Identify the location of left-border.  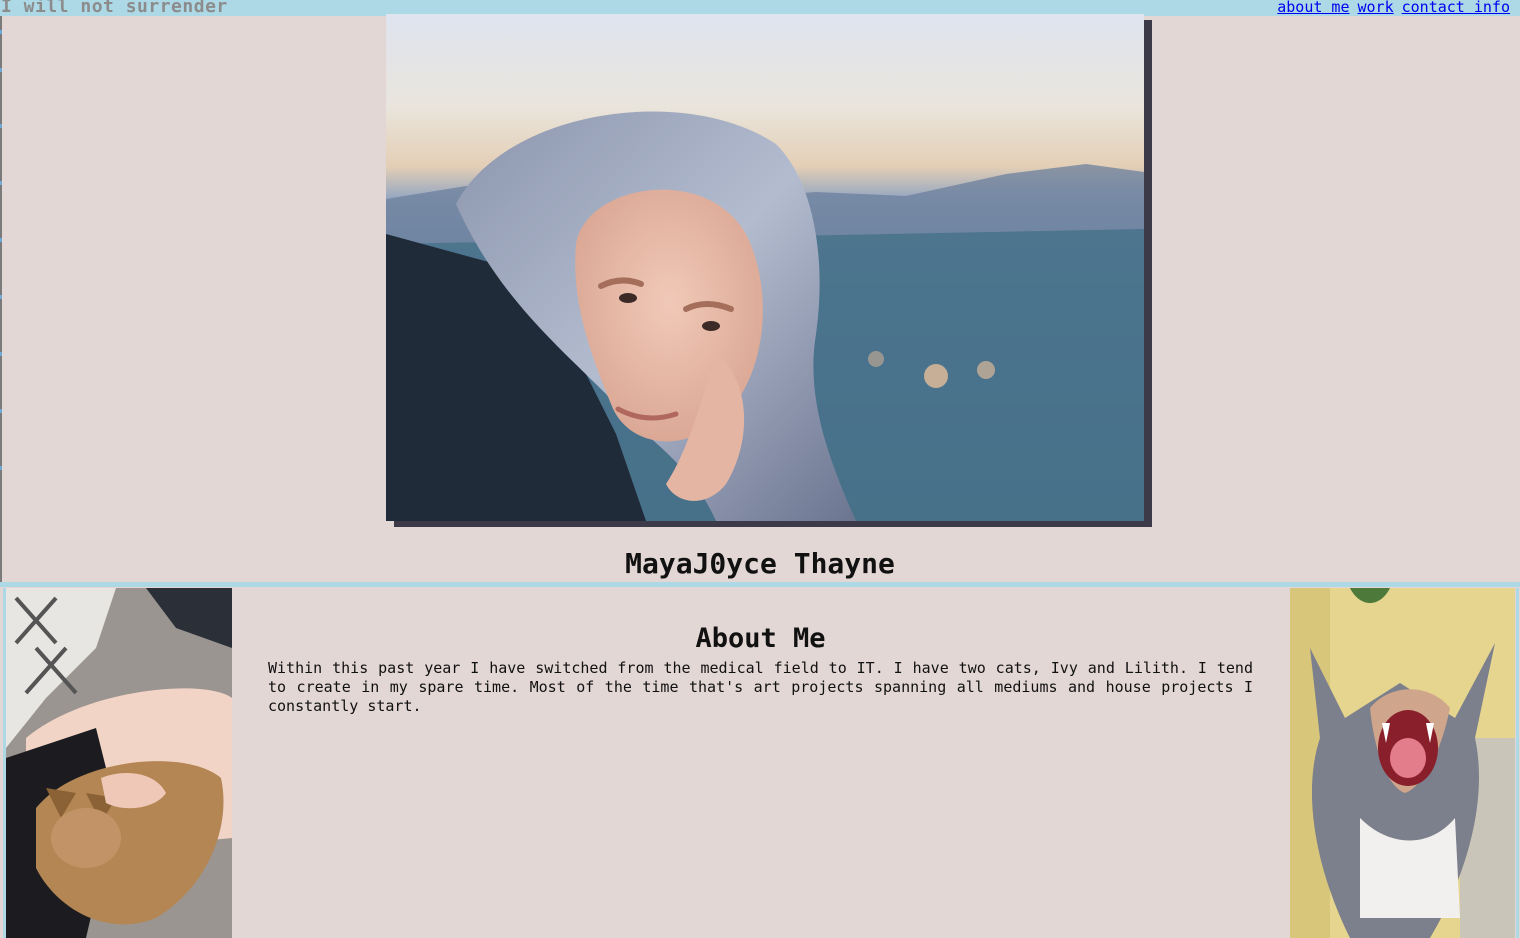
(1, 301).